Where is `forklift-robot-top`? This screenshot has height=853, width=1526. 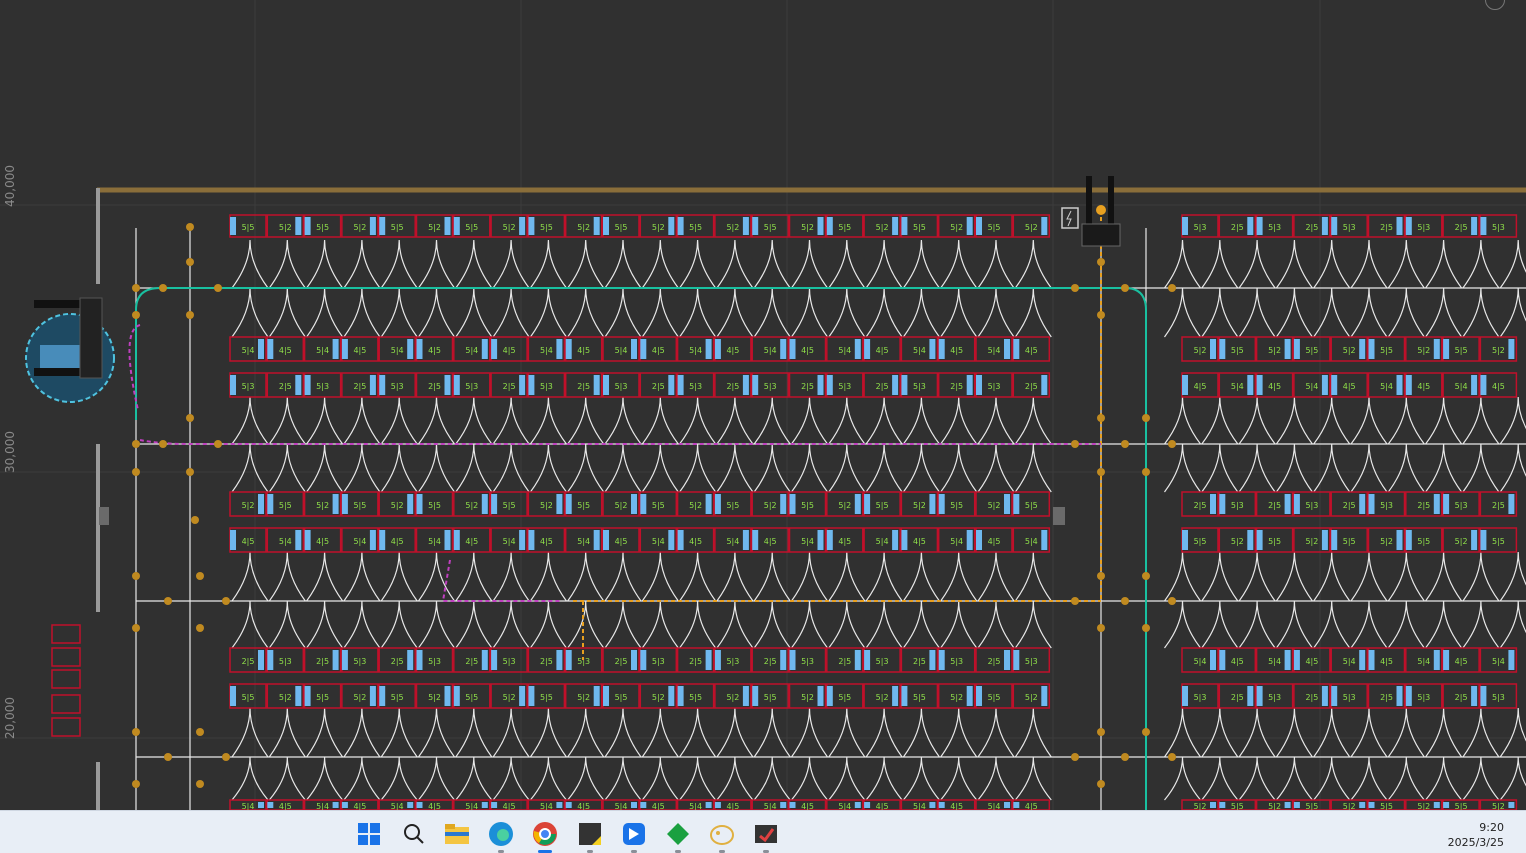
forklift-robot-top is located at coordinates (1101, 211).